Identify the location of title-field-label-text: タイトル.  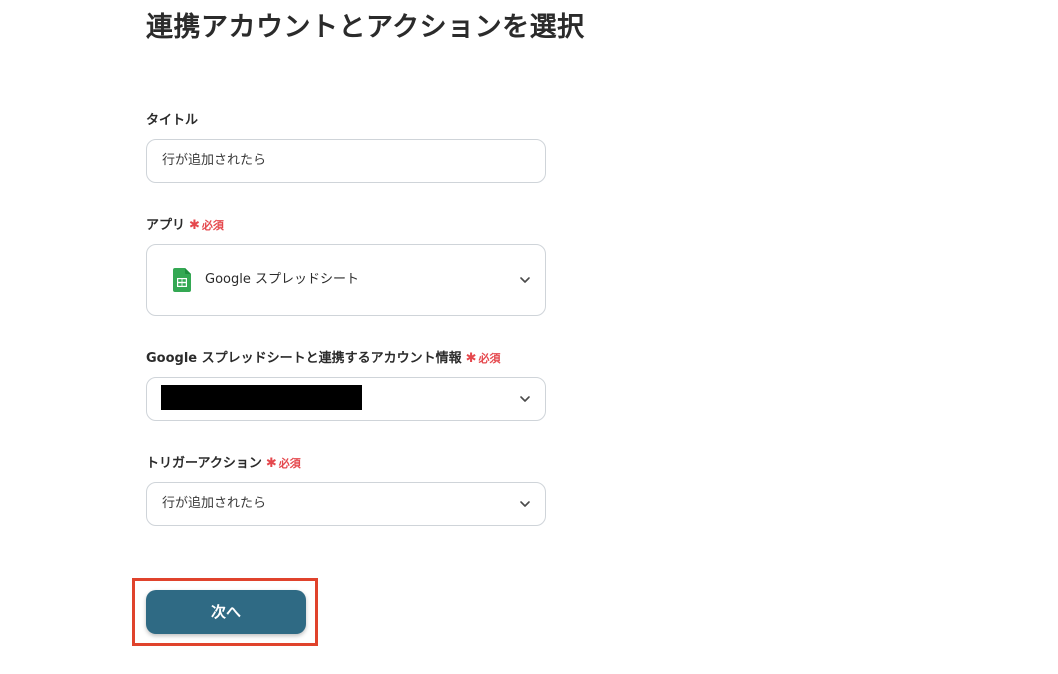
(172, 120).